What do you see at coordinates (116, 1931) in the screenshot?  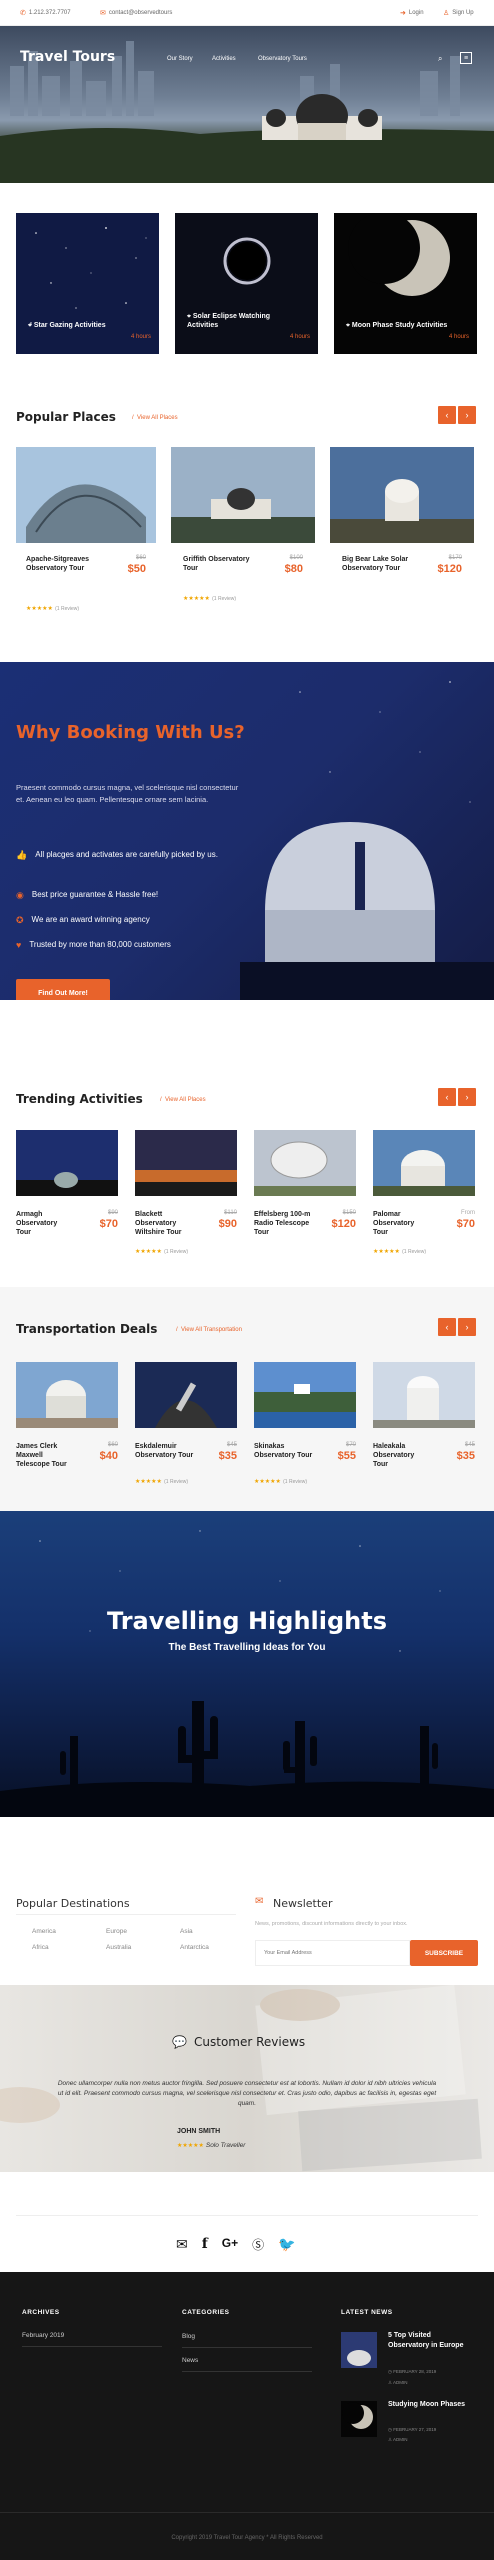 I see `destination-link: Europe` at bounding box center [116, 1931].